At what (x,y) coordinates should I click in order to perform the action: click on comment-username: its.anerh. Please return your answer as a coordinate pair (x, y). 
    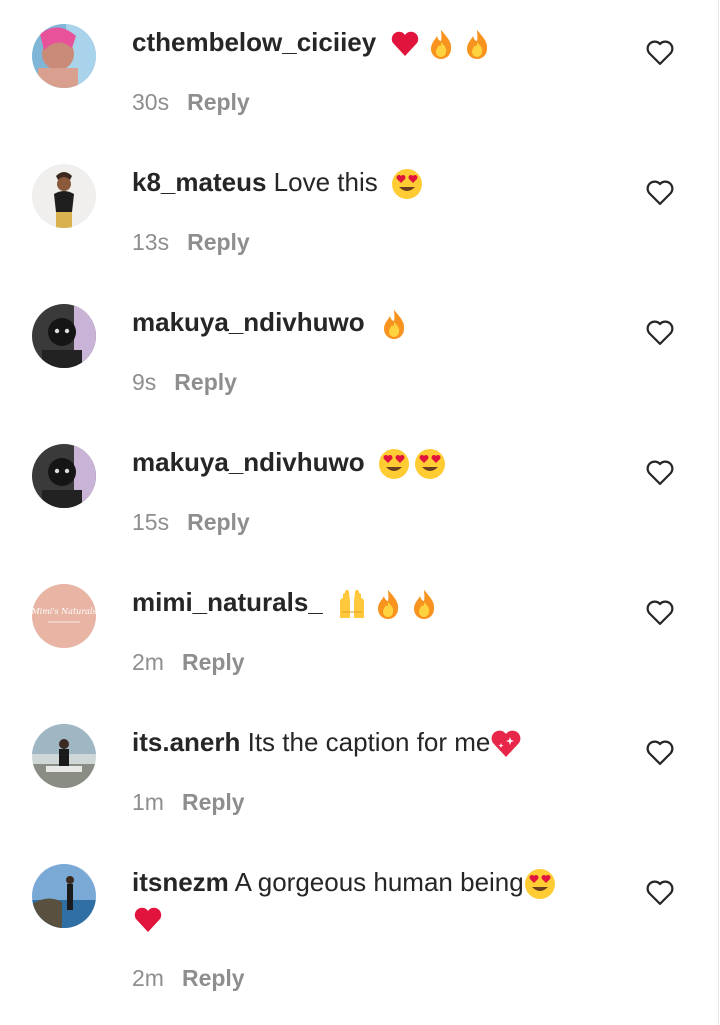
    Looking at the image, I should click on (186, 742).